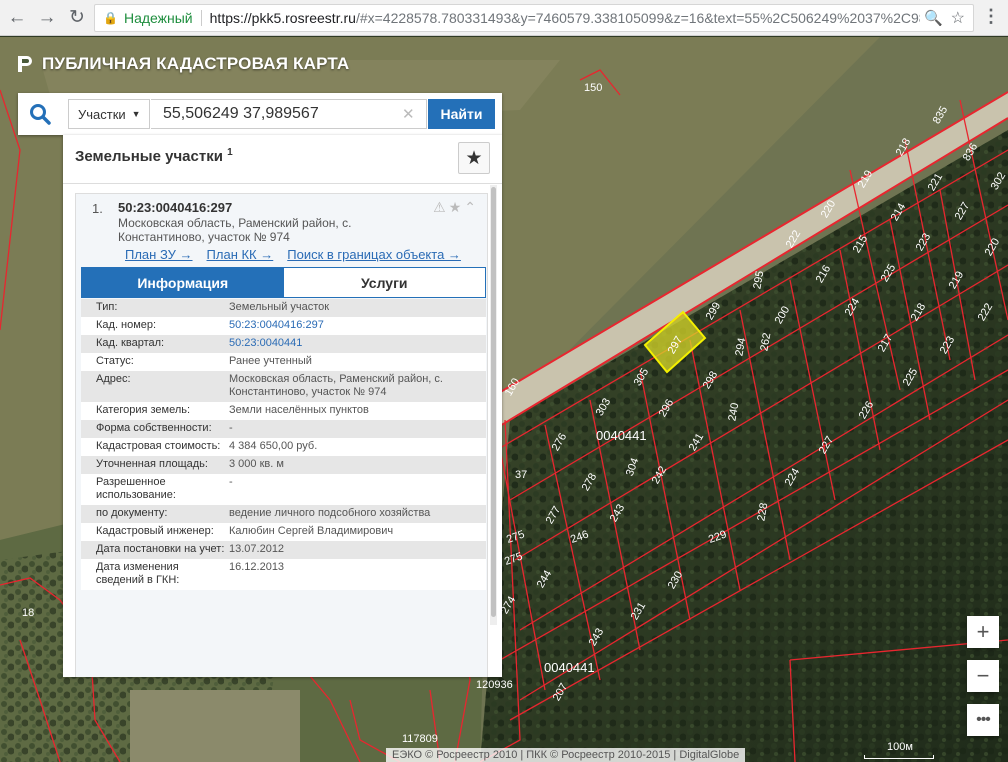 This screenshot has height=762, width=1008. Describe the element at coordinates (420, 739) in the screenshot. I see `parcel-label: 117809` at that location.